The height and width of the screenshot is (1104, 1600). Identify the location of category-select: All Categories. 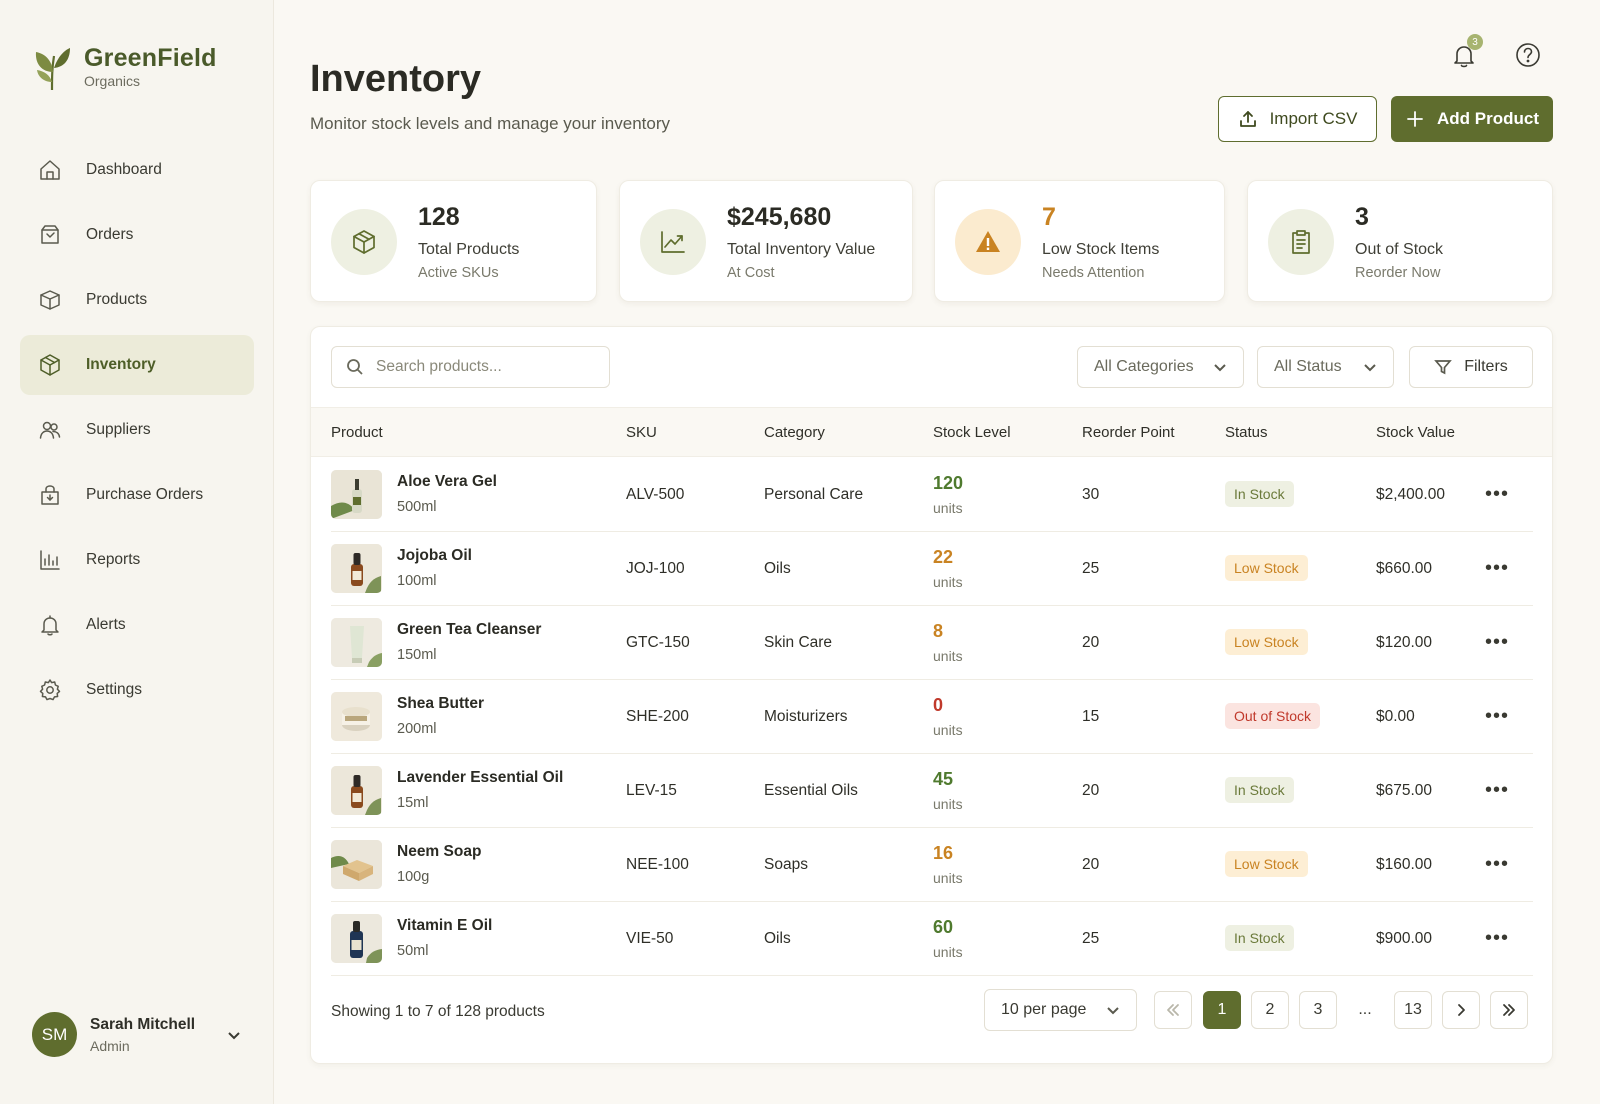
(1160, 367).